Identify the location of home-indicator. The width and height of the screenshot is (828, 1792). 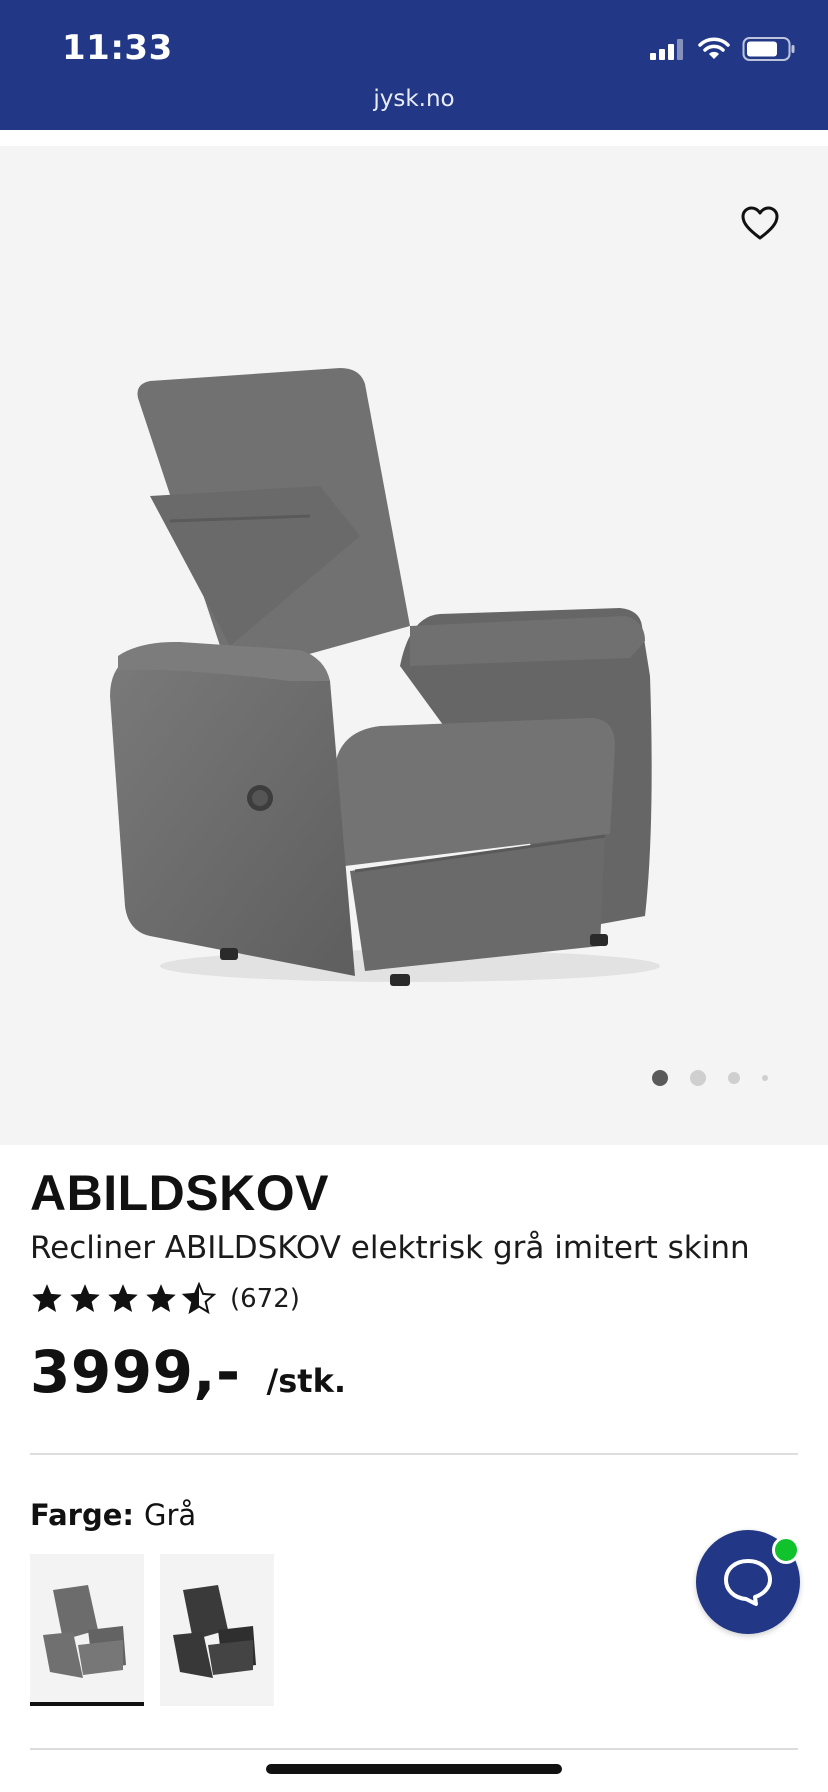
(414, 1769).